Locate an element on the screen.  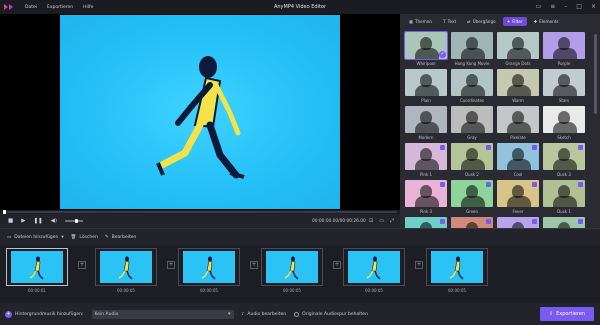
fullscreen-icon: ⤢ is located at coordinates (392, 221).